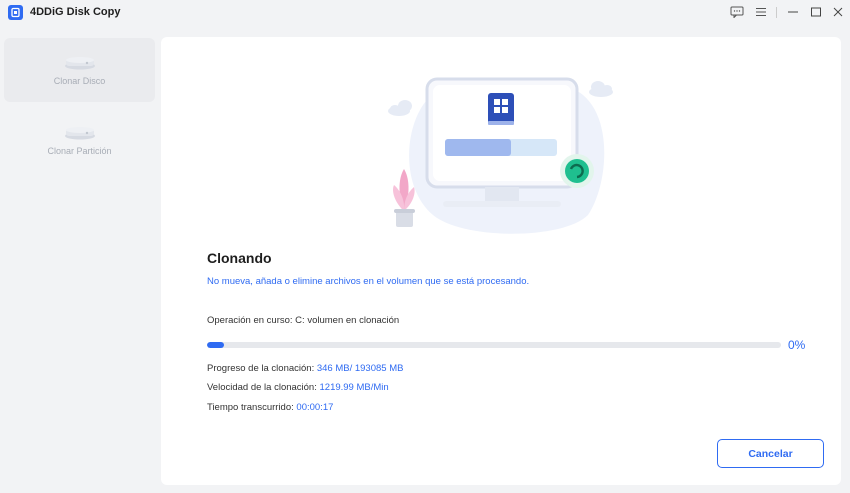 Image resolution: width=850 pixels, height=493 pixels. I want to click on maximize-icon, so click(816, 12).